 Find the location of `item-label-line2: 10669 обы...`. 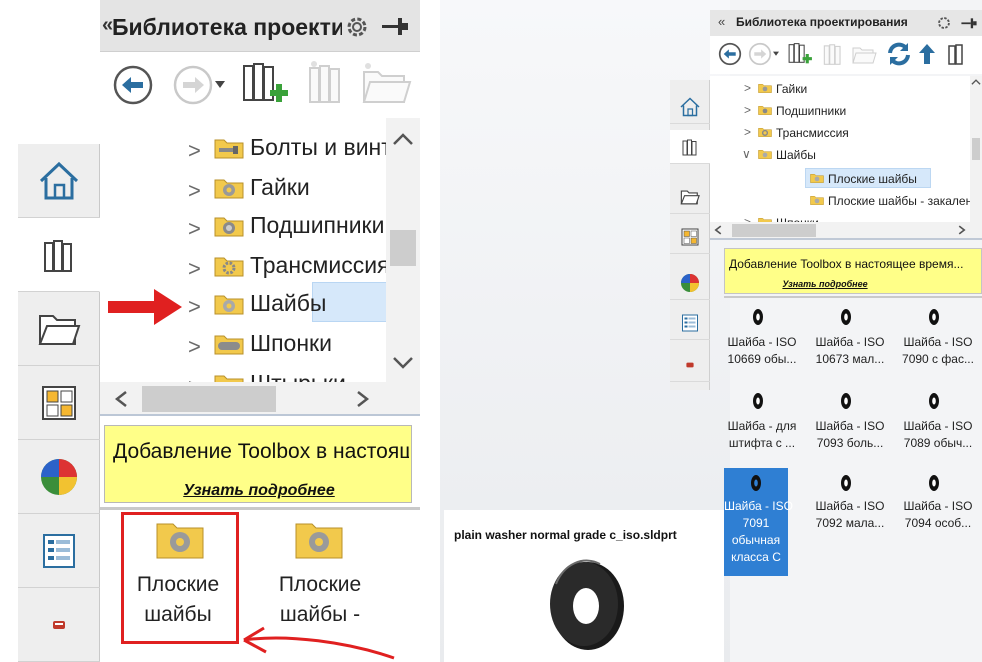

item-label-line2: 10669 обы... is located at coordinates (762, 359).